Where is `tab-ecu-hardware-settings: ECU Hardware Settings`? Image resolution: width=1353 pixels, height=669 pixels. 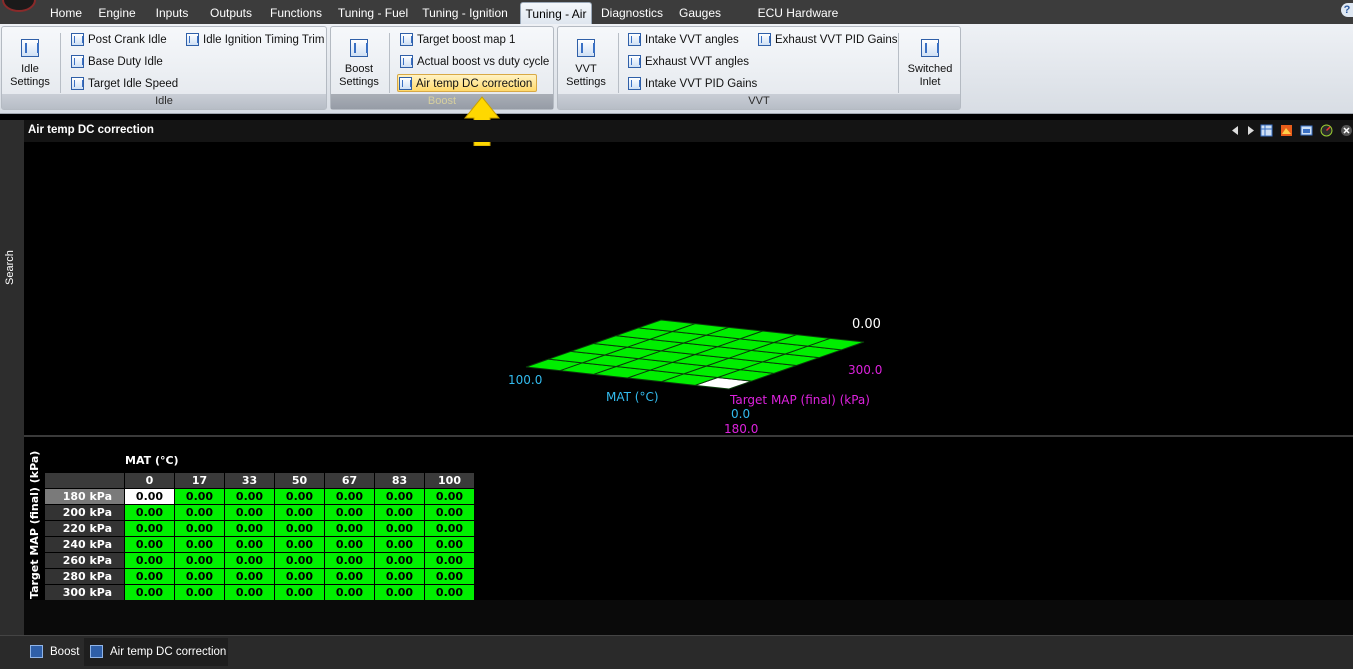 tab-ecu-hardware-settings: ECU Hardware Settings is located at coordinates (798, 22).